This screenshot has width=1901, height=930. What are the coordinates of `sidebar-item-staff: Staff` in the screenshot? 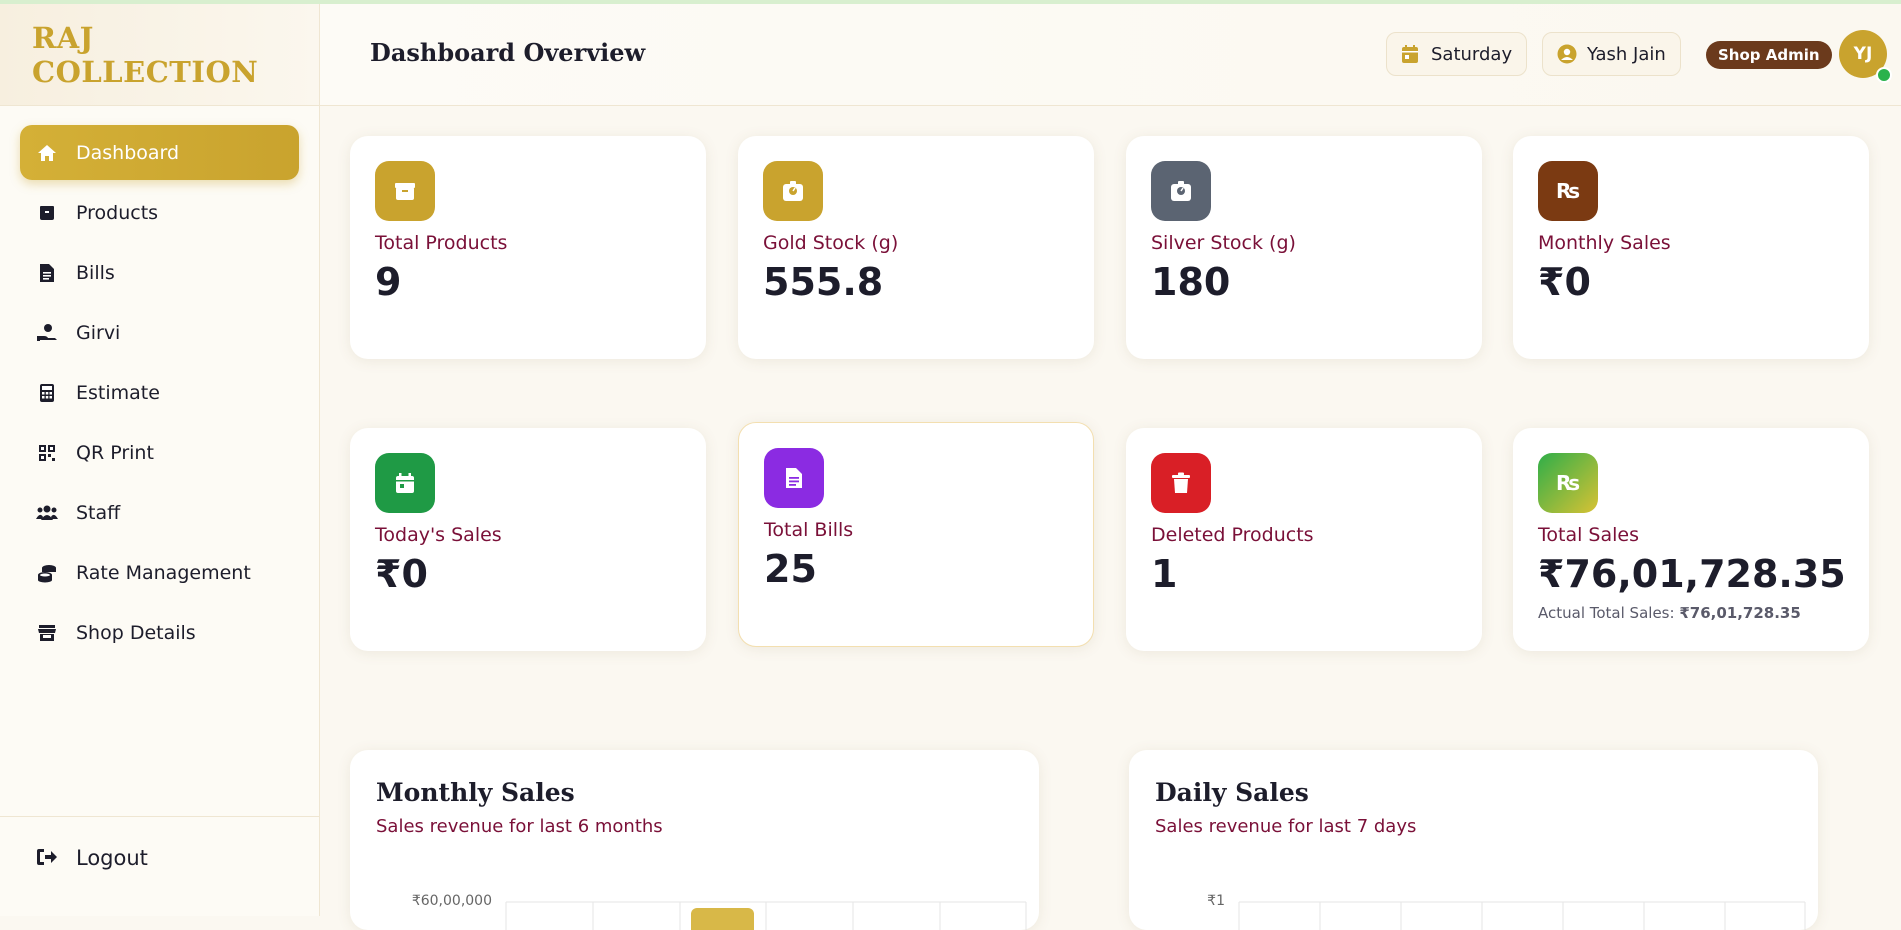 It's located at (159, 512).